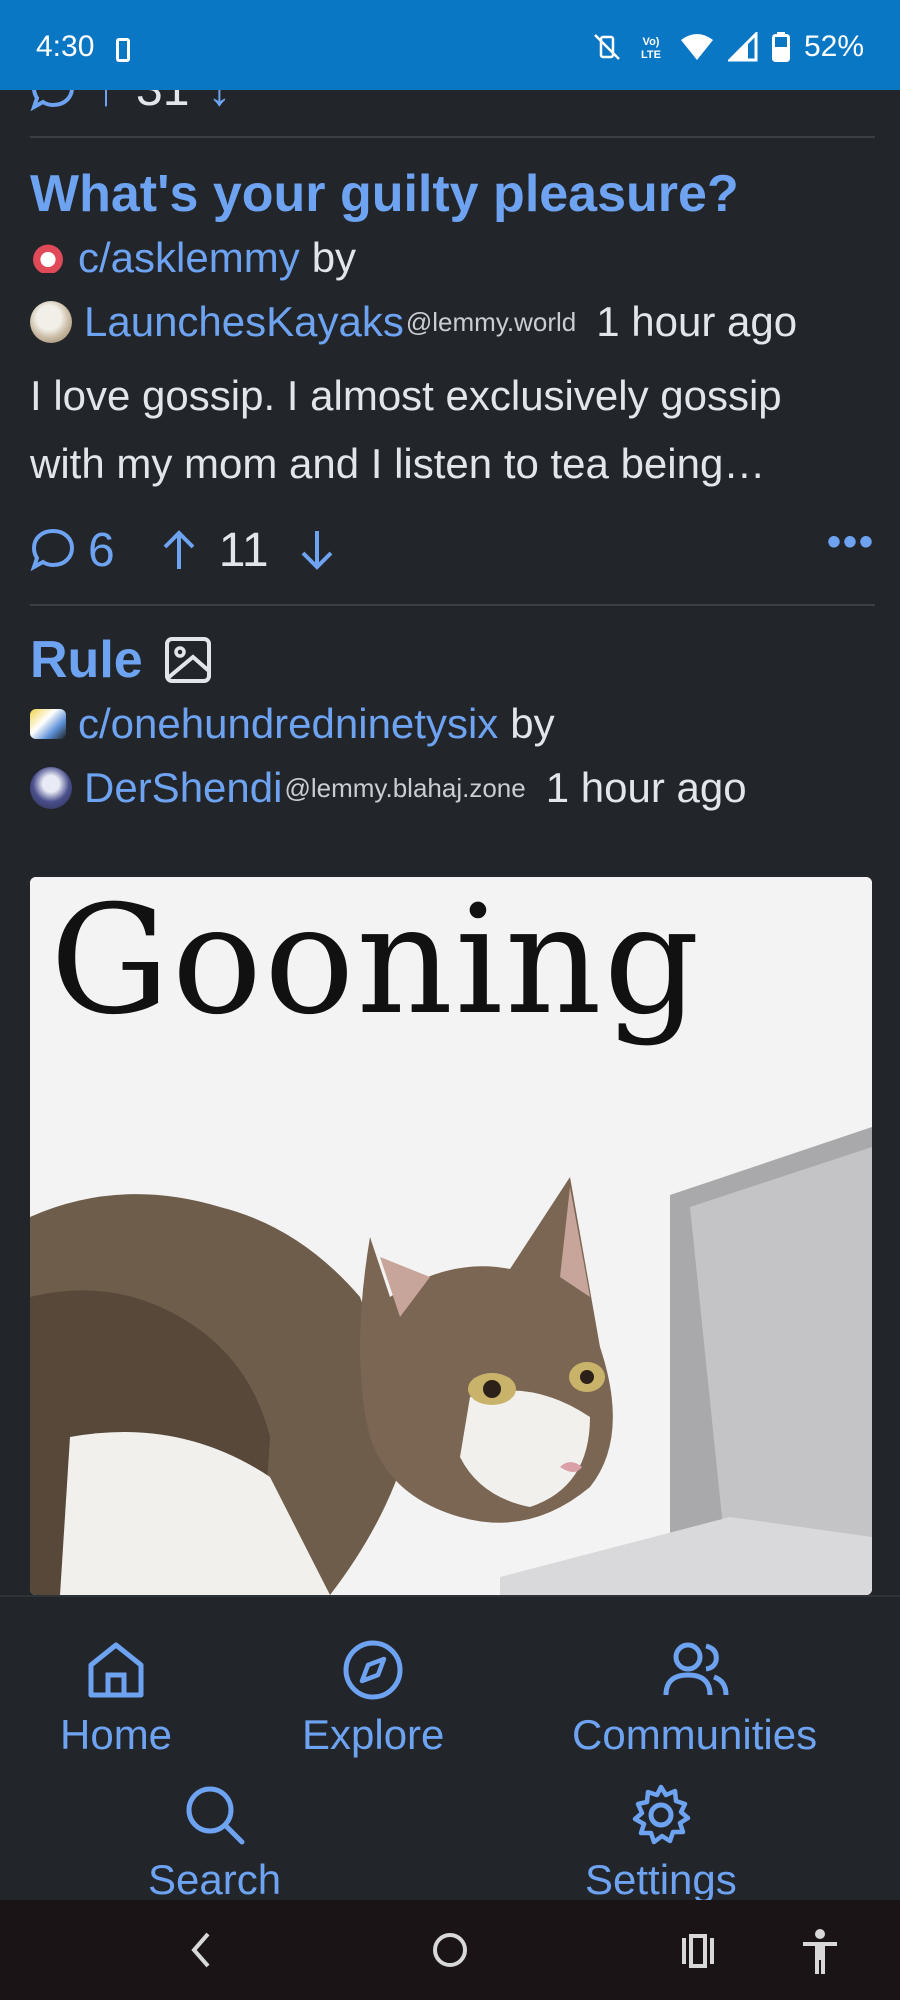 The width and height of the screenshot is (900, 2000). I want to click on battery-icon, so click(780, 47).